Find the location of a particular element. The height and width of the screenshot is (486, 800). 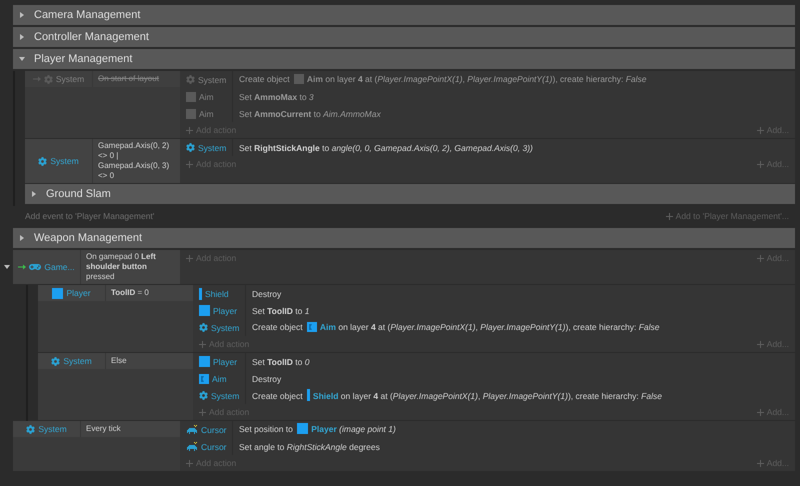

action-text: Set ToolID to 0 is located at coordinates (280, 361).